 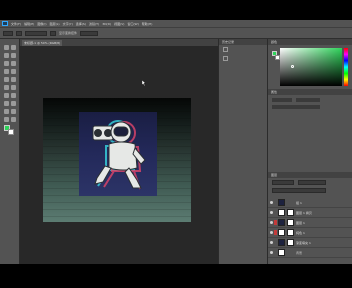 What do you see at coordinates (6, 71) in the screenshot?
I see `healing-tool-icon` at bounding box center [6, 71].